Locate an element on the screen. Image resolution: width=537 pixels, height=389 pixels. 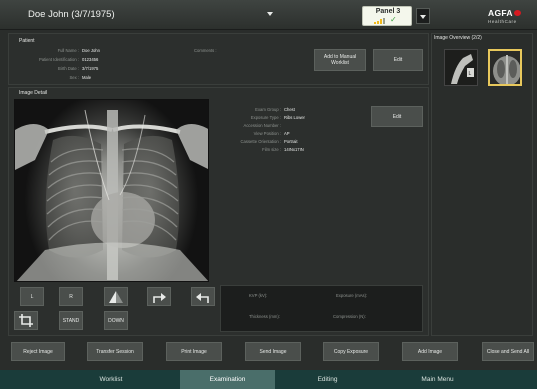
comments-label: Comments : is located at coordinates (205, 50).